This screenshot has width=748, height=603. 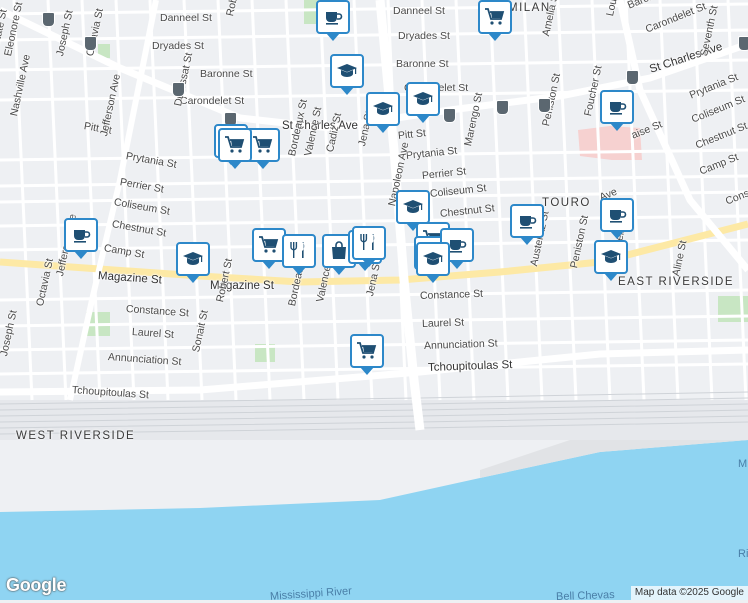 I want to click on map-attribution: Map data ©2025 Google, so click(x=689, y=593).